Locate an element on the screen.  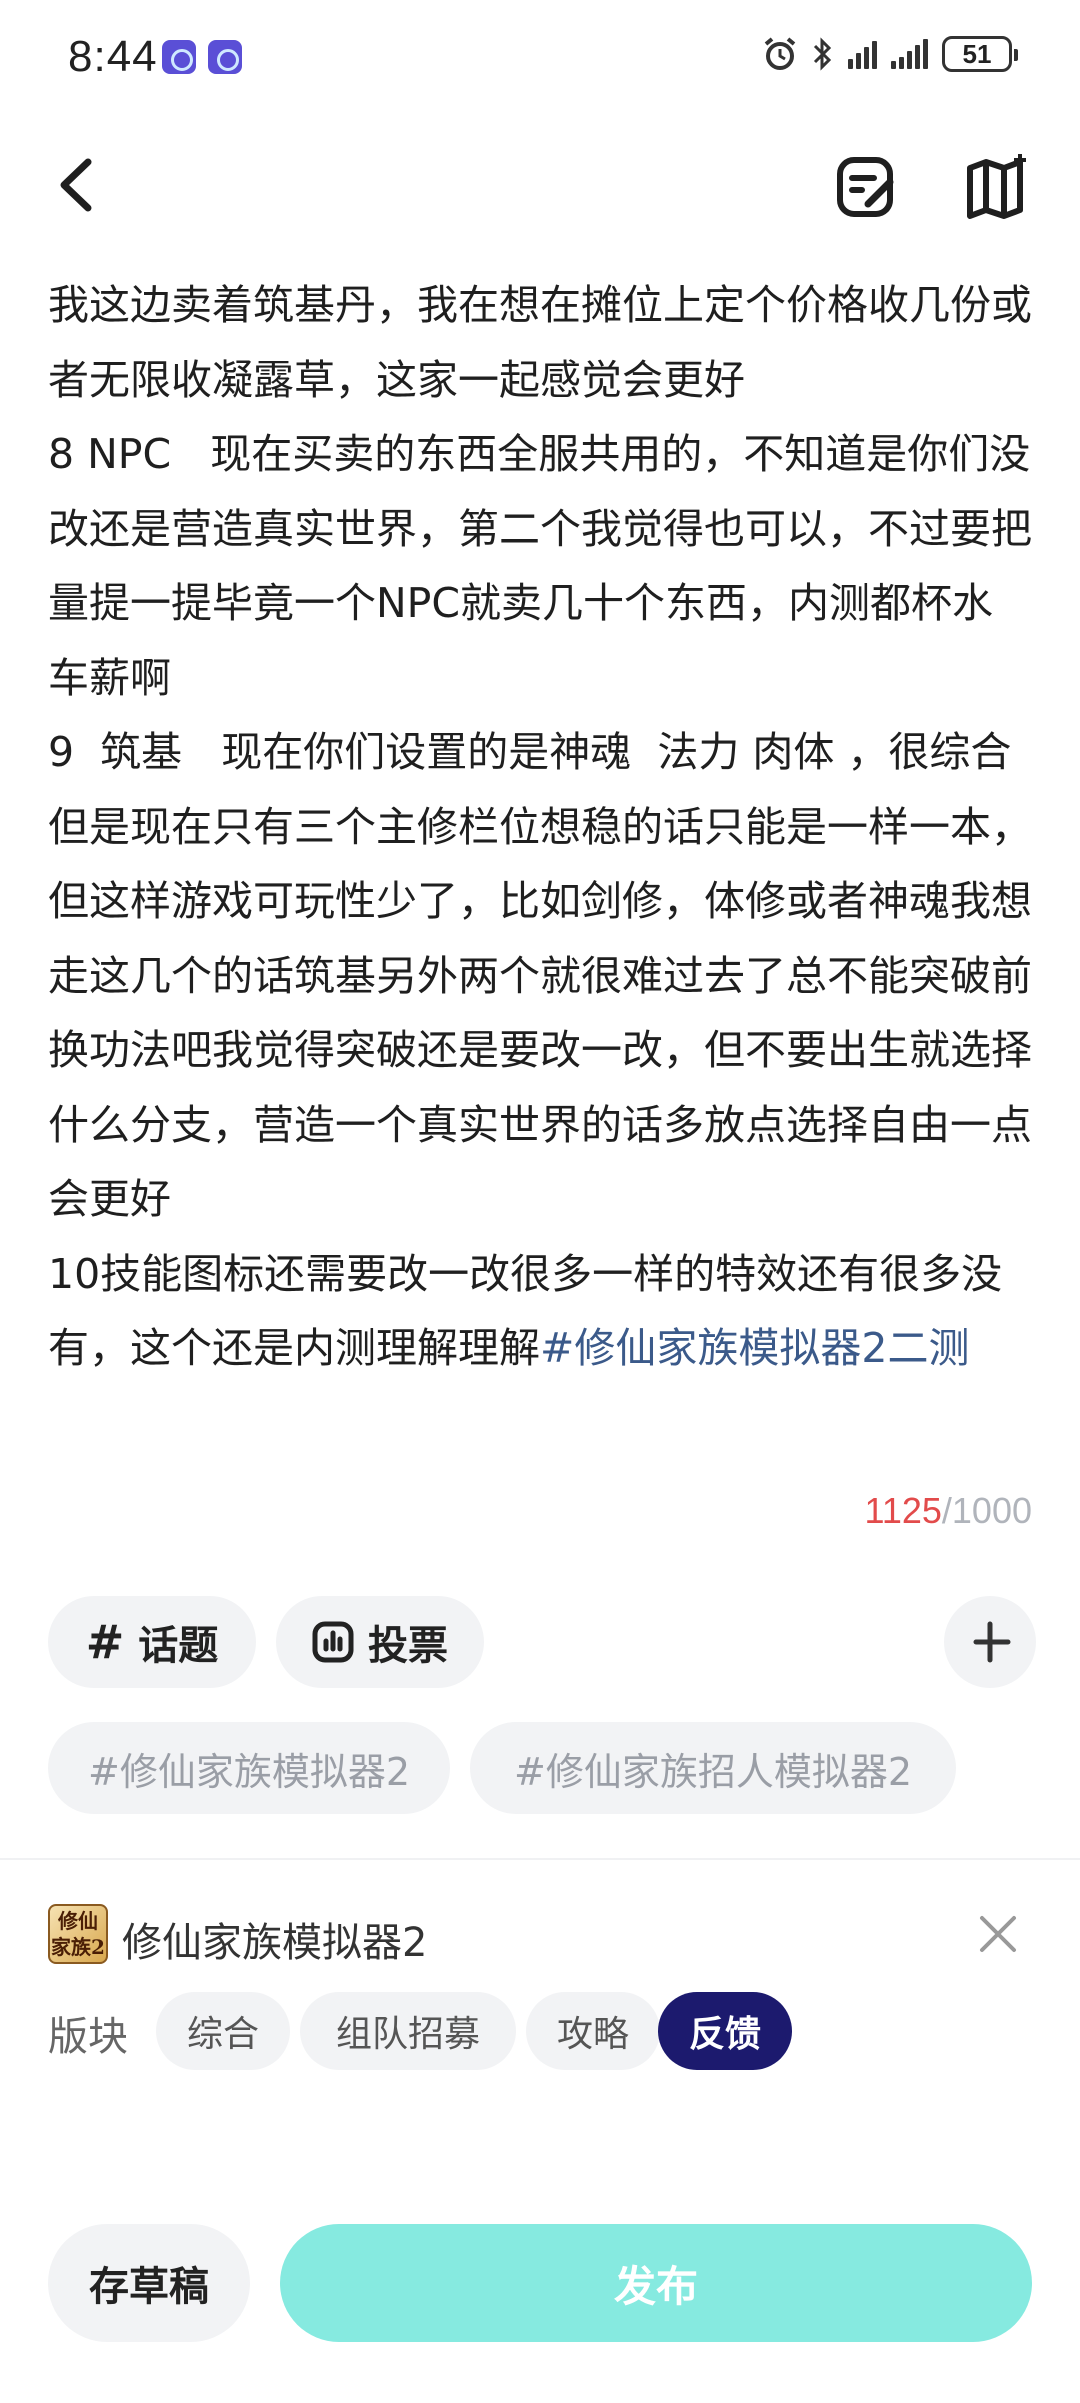
vote-button: 投票 is located at coordinates (380, 1642).